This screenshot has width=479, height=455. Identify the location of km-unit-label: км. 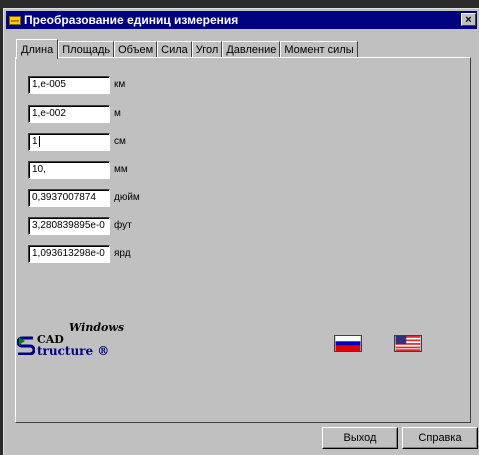
(120, 84).